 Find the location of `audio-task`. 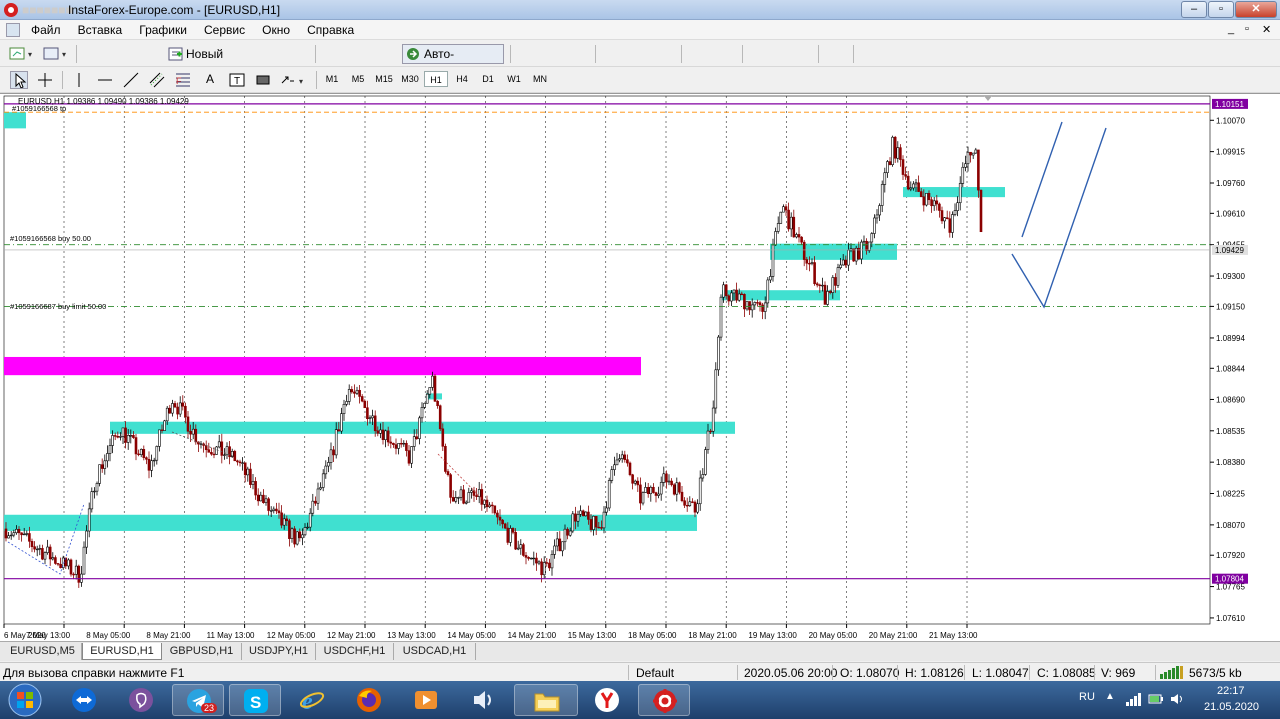

audio-task is located at coordinates (483, 700).